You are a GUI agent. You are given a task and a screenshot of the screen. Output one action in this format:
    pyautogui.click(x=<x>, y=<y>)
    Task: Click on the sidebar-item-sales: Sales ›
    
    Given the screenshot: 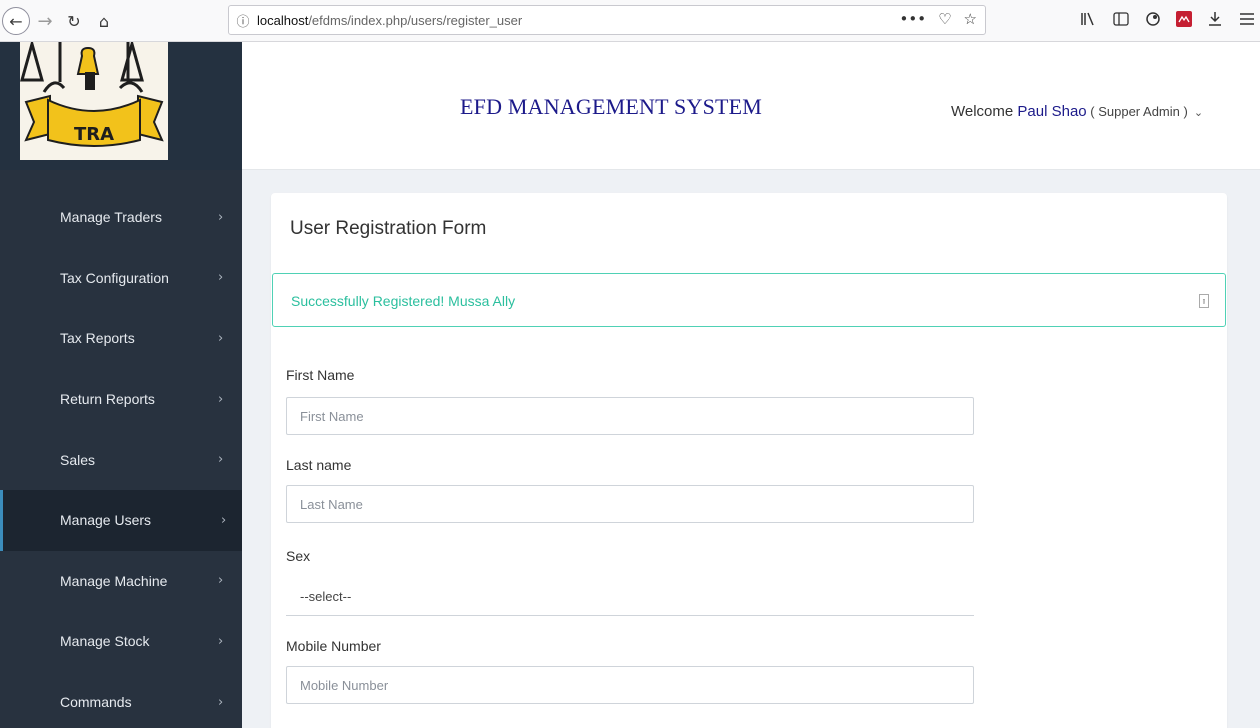 What is the action you would take?
    pyautogui.click(x=121, y=459)
    